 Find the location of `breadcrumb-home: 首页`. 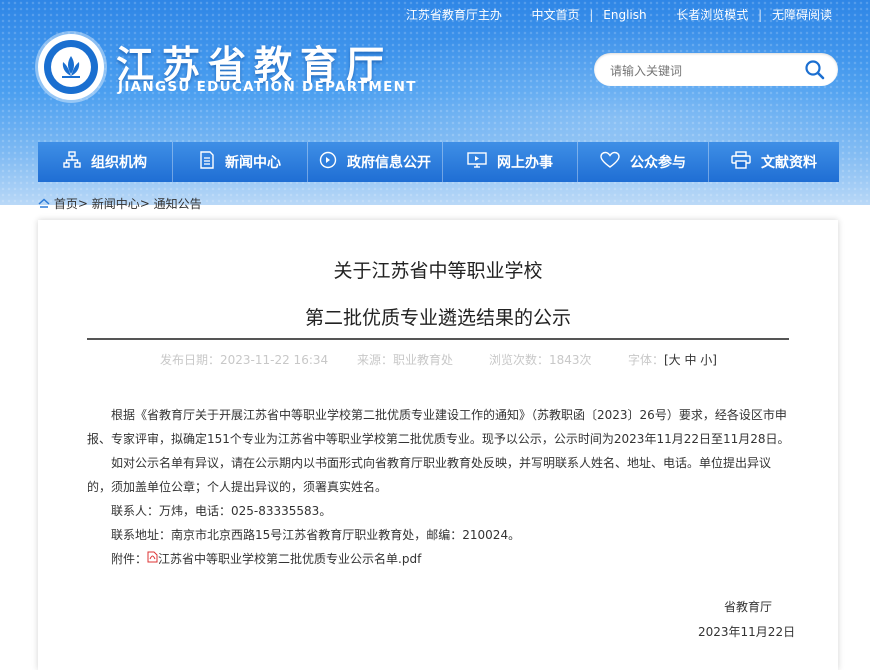

breadcrumb-home: 首页 is located at coordinates (66, 204).